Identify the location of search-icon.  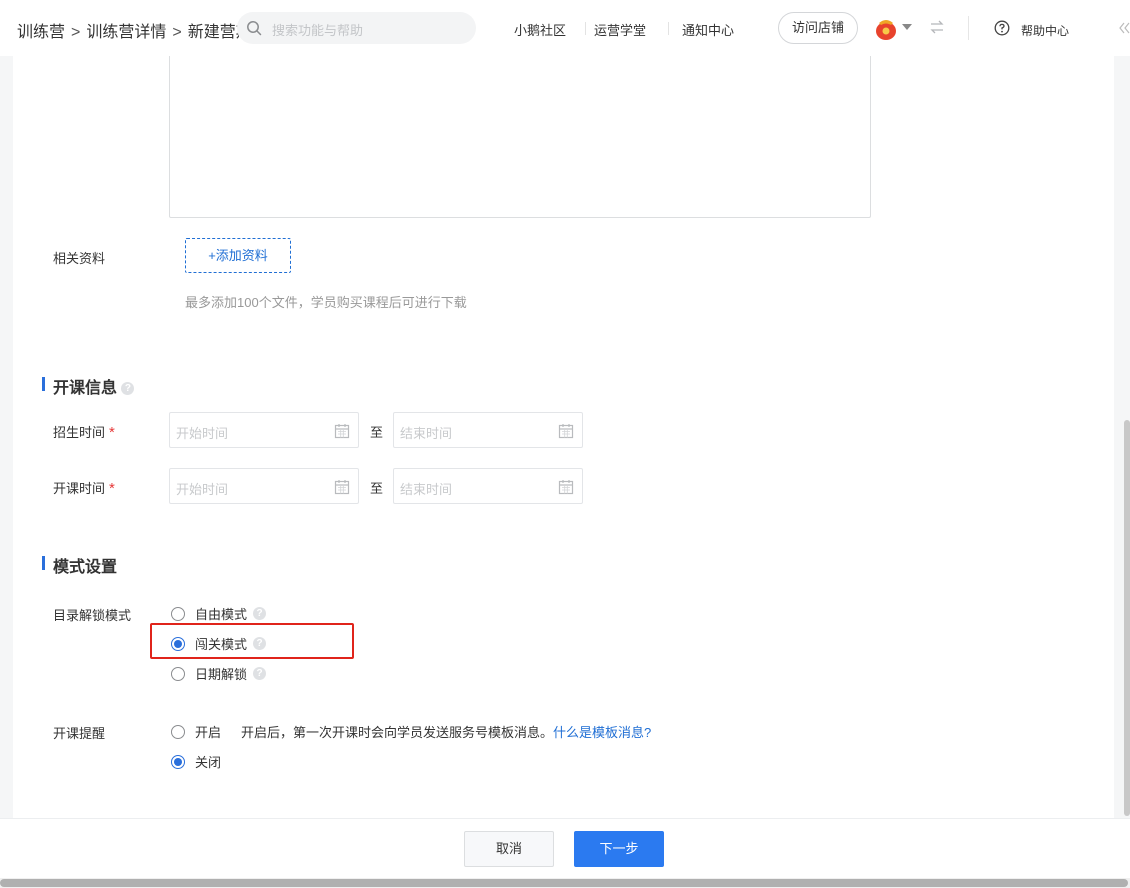
(254, 28).